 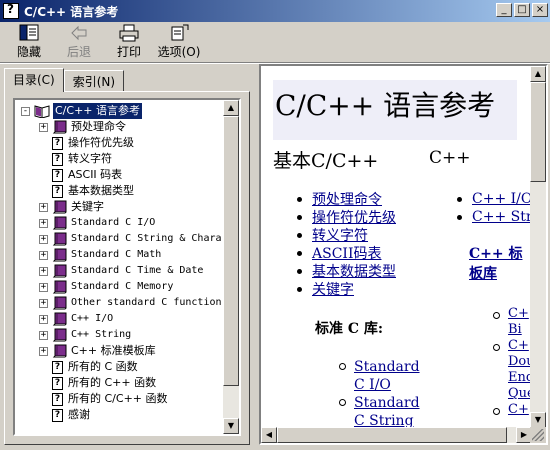 What do you see at coordinates (326, 161) in the screenshot?
I see `section-heading-basic: 基本C/C++` at bounding box center [326, 161].